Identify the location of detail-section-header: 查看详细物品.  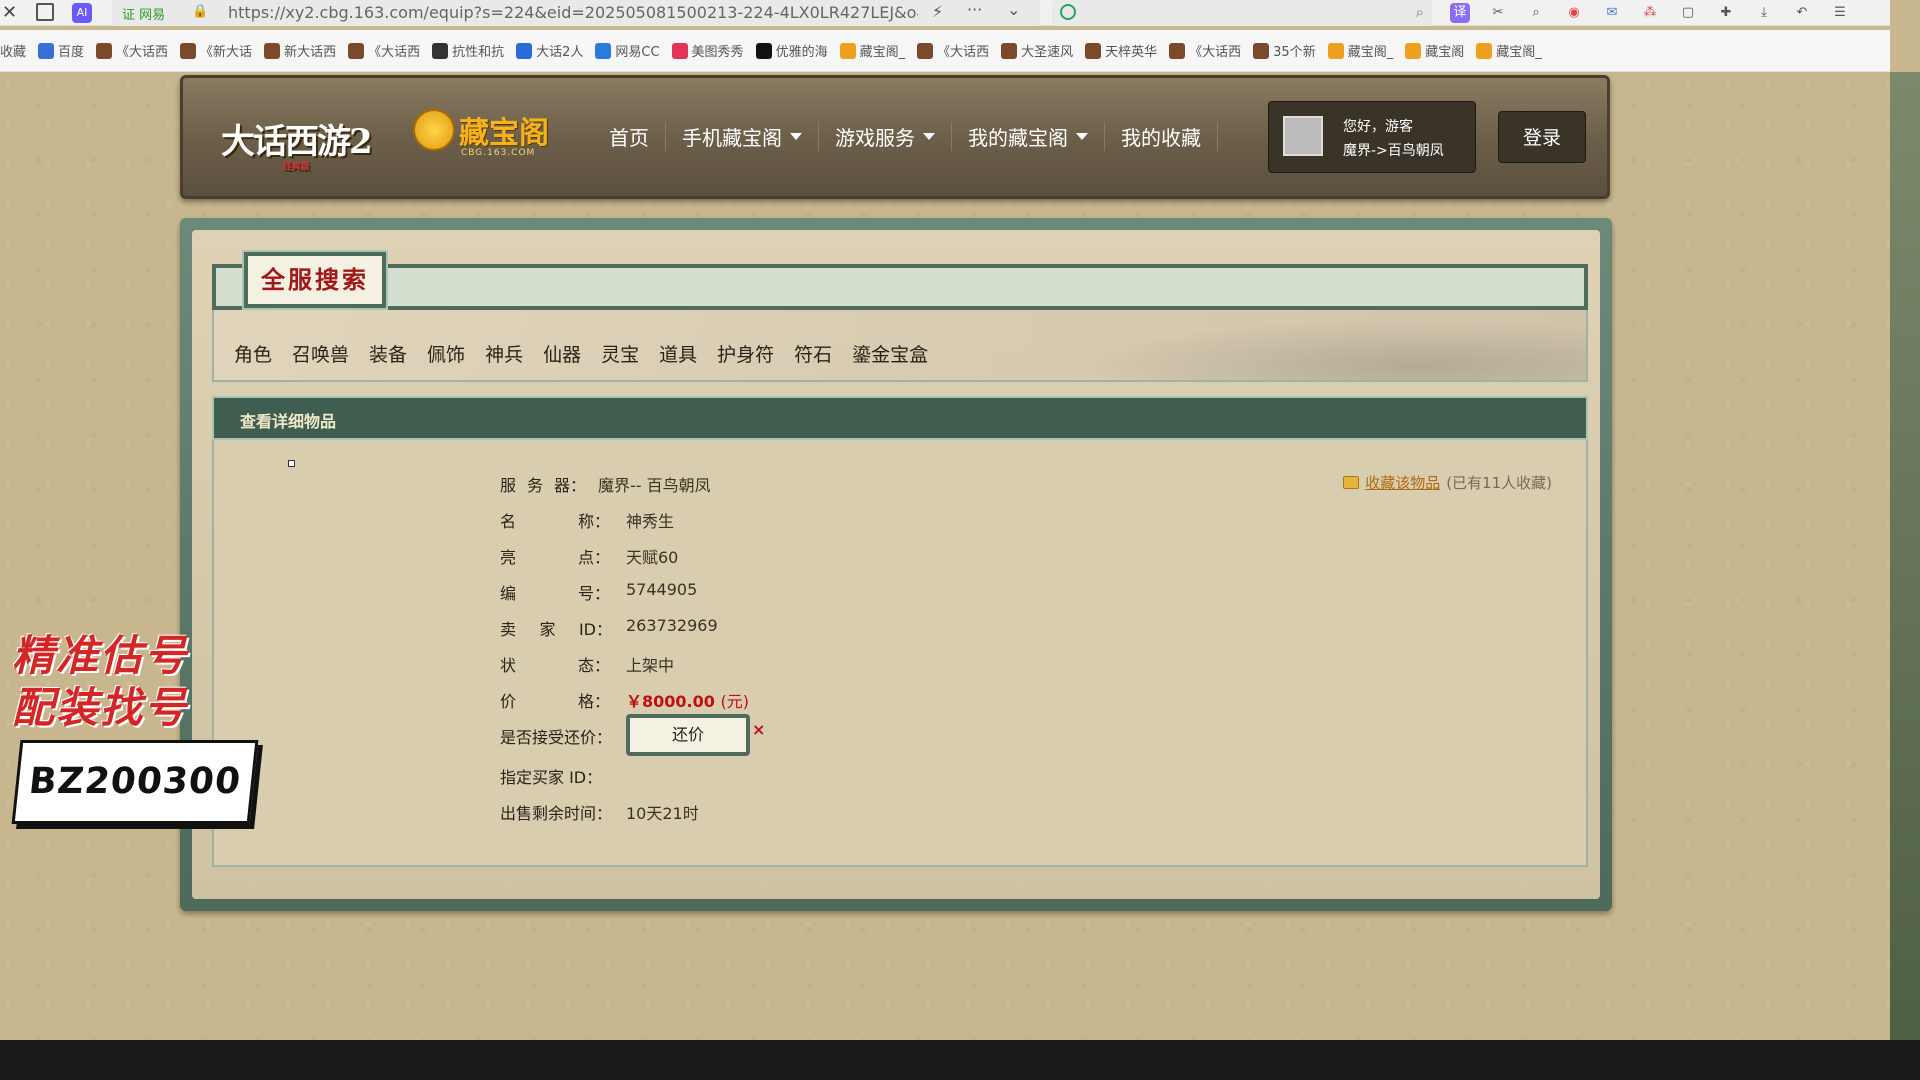
(900, 418).